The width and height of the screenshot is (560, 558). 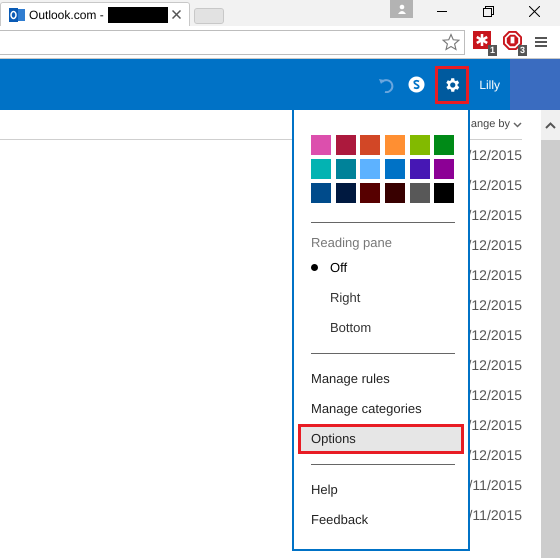 I want to click on menu-item: Options, so click(x=381, y=439).